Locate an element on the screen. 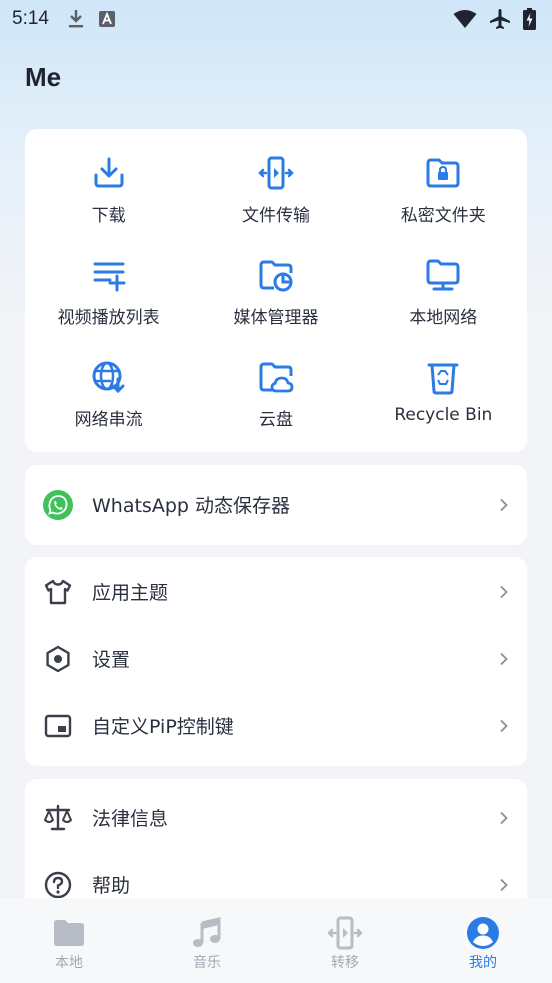 The image size is (552, 983). nav-tab-label: 转移 is located at coordinates (345, 963).